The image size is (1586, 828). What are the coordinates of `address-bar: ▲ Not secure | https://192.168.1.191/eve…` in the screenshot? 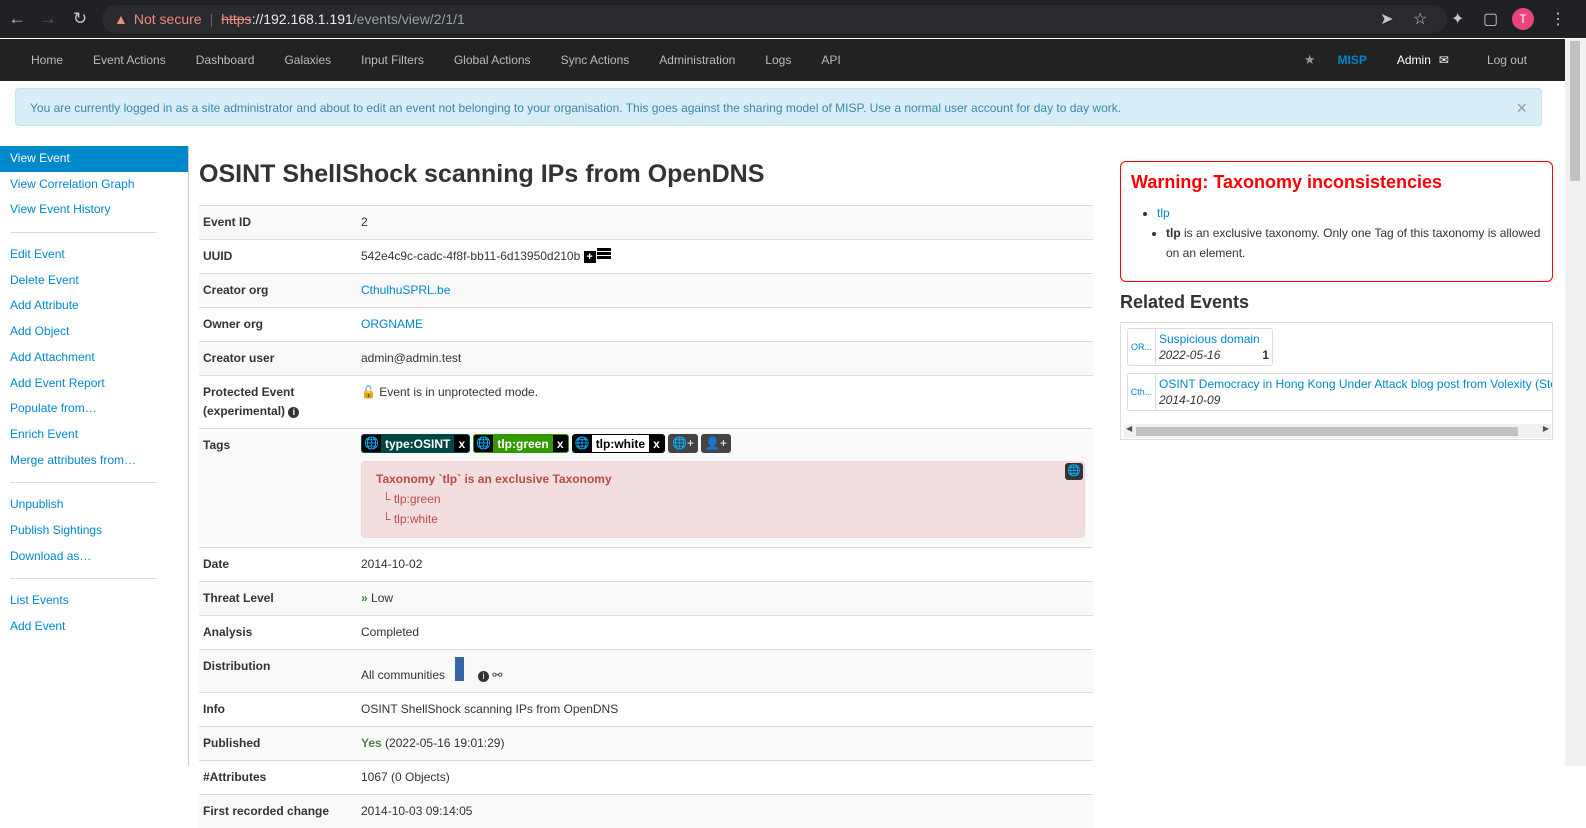 It's located at (774, 19).